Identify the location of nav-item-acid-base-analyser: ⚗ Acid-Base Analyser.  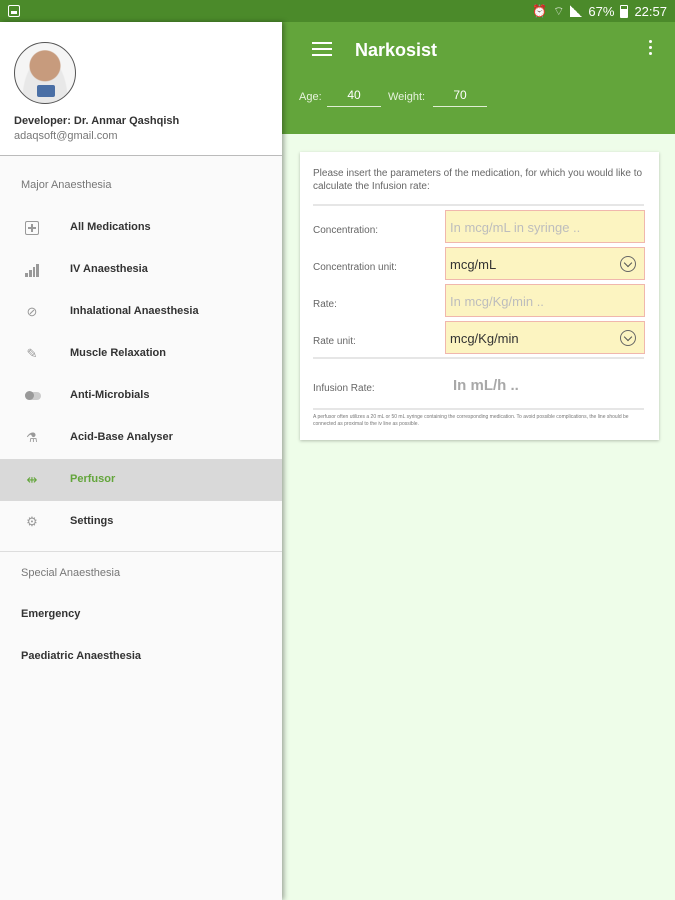
(141, 438).